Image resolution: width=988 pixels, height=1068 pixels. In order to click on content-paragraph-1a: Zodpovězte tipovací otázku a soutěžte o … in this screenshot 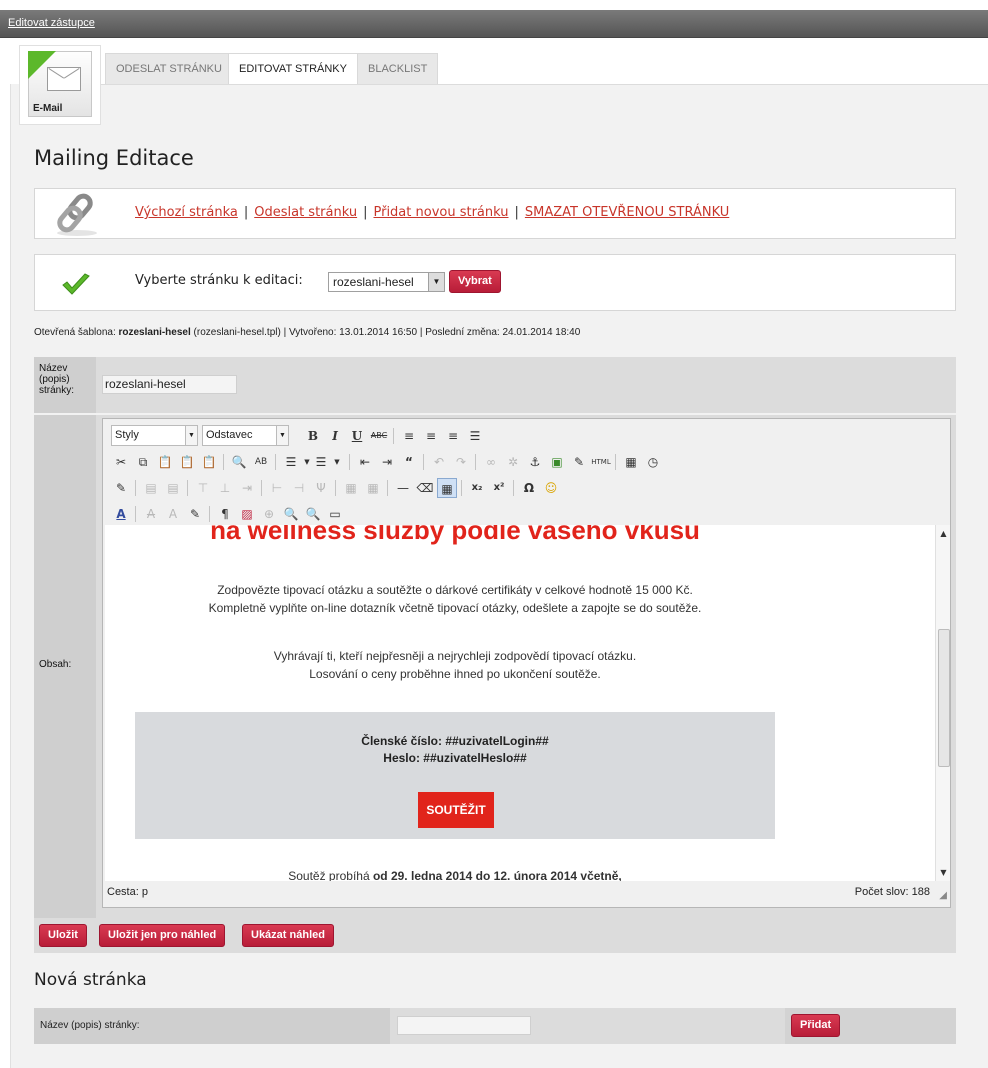, I will do `click(455, 590)`.